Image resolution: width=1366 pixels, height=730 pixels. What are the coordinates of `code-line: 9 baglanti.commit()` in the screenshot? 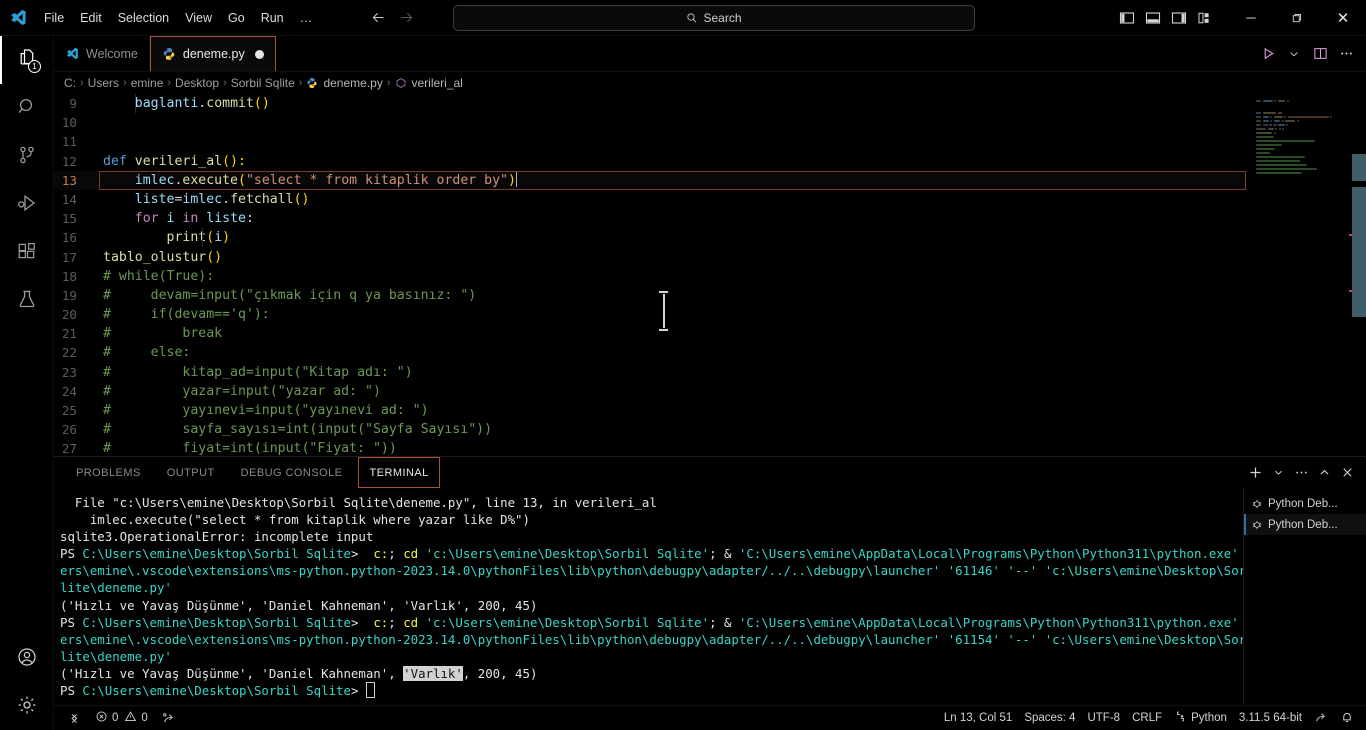 It's located at (650, 103).